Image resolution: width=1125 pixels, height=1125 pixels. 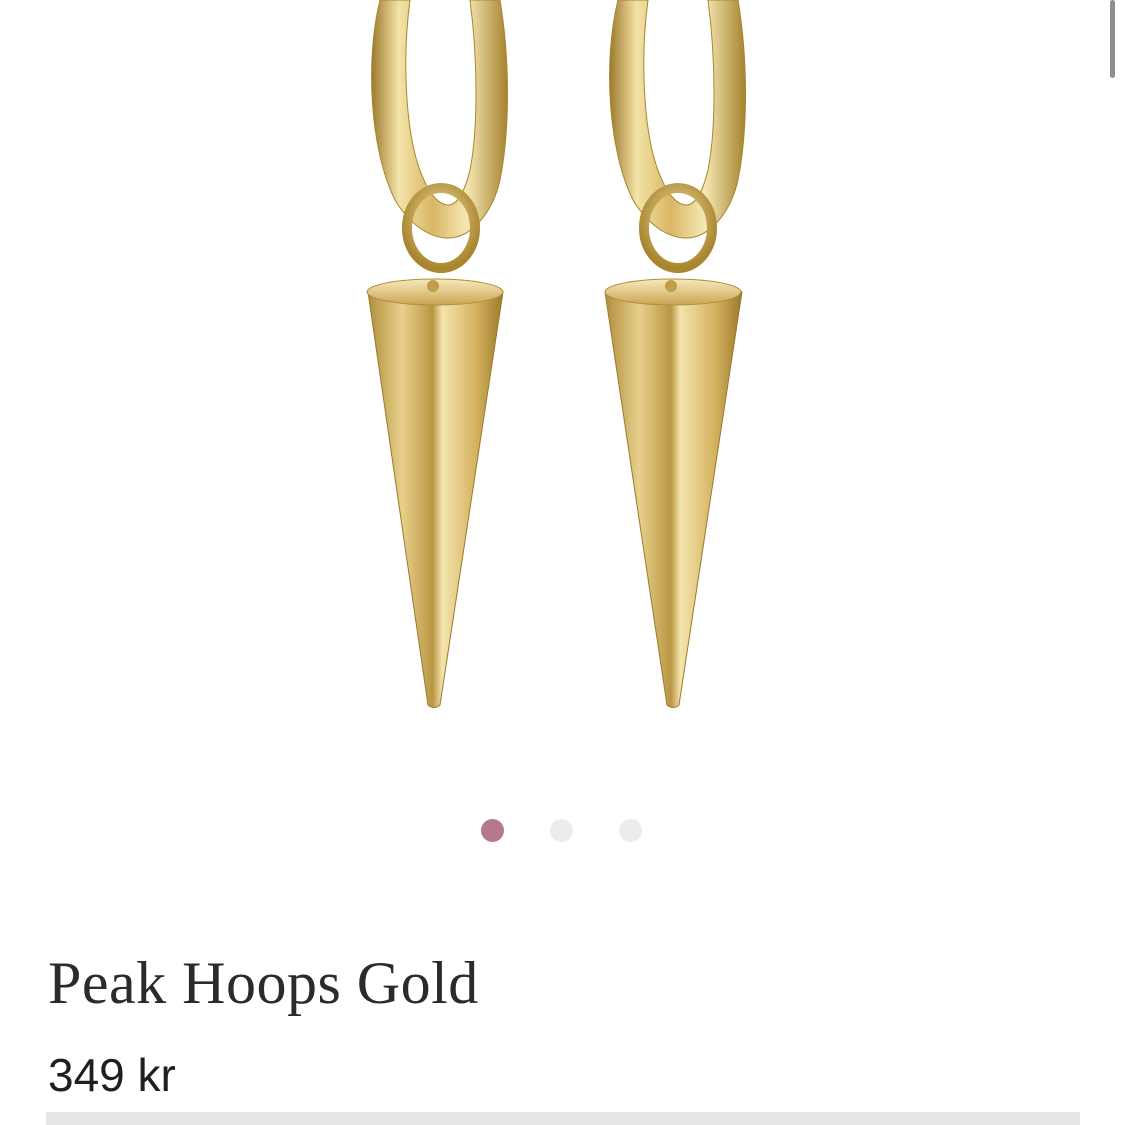 What do you see at coordinates (1112, 39) in the screenshot?
I see `scrollbar-thumb` at bounding box center [1112, 39].